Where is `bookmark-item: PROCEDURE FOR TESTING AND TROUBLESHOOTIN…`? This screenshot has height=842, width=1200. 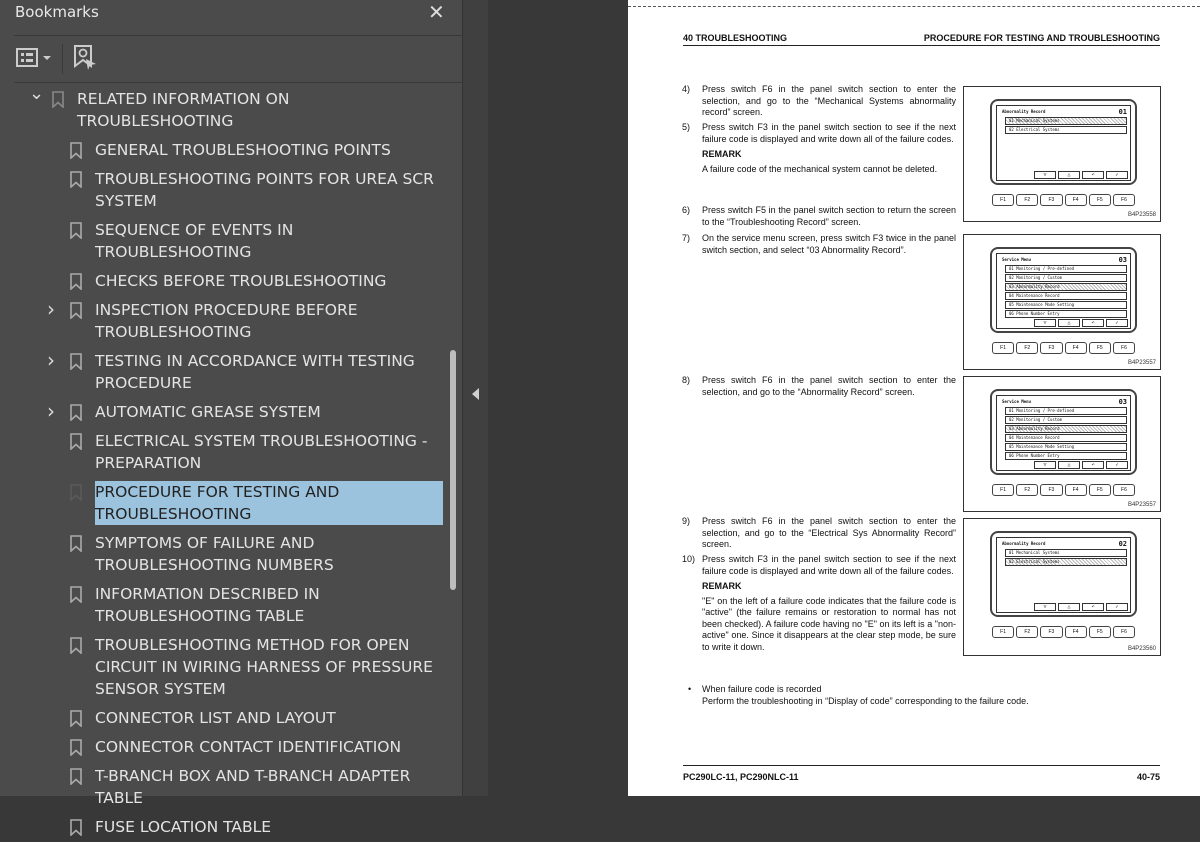
bookmark-item: PROCEDURE FOR TESTING AND TROUBLESHOOTIN… is located at coordinates (222, 503).